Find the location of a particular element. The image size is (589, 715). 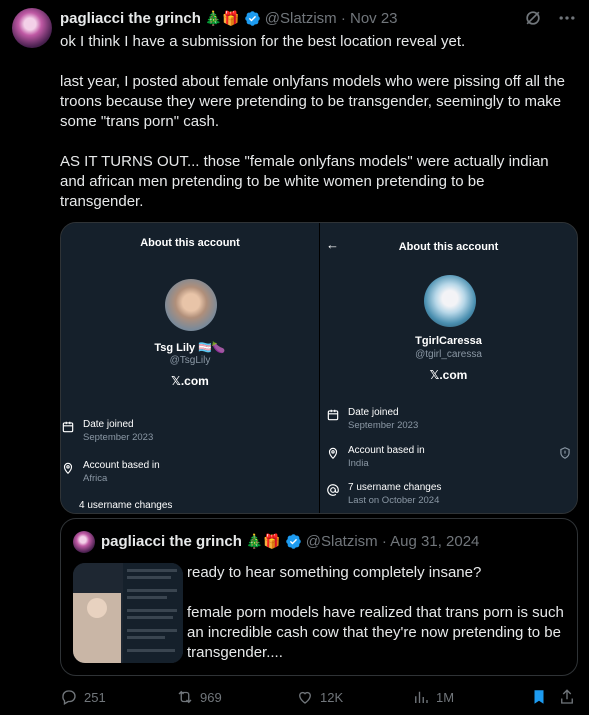

quoted-author-avatar is located at coordinates (84, 542).